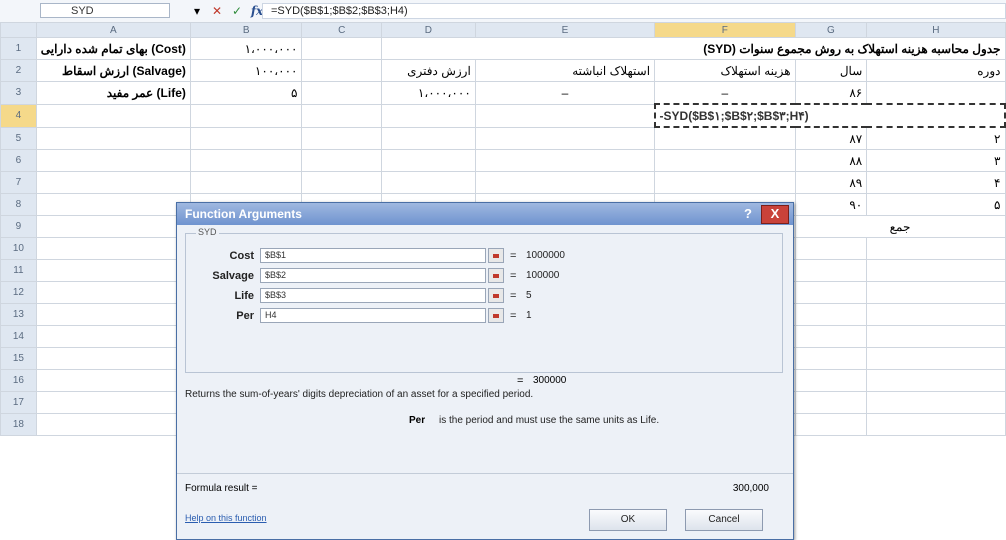 This screenshot has height=540, width=1006. I want to click on arg-row-salvage: Salvage $B$2 = 100000, so click(484, 276).